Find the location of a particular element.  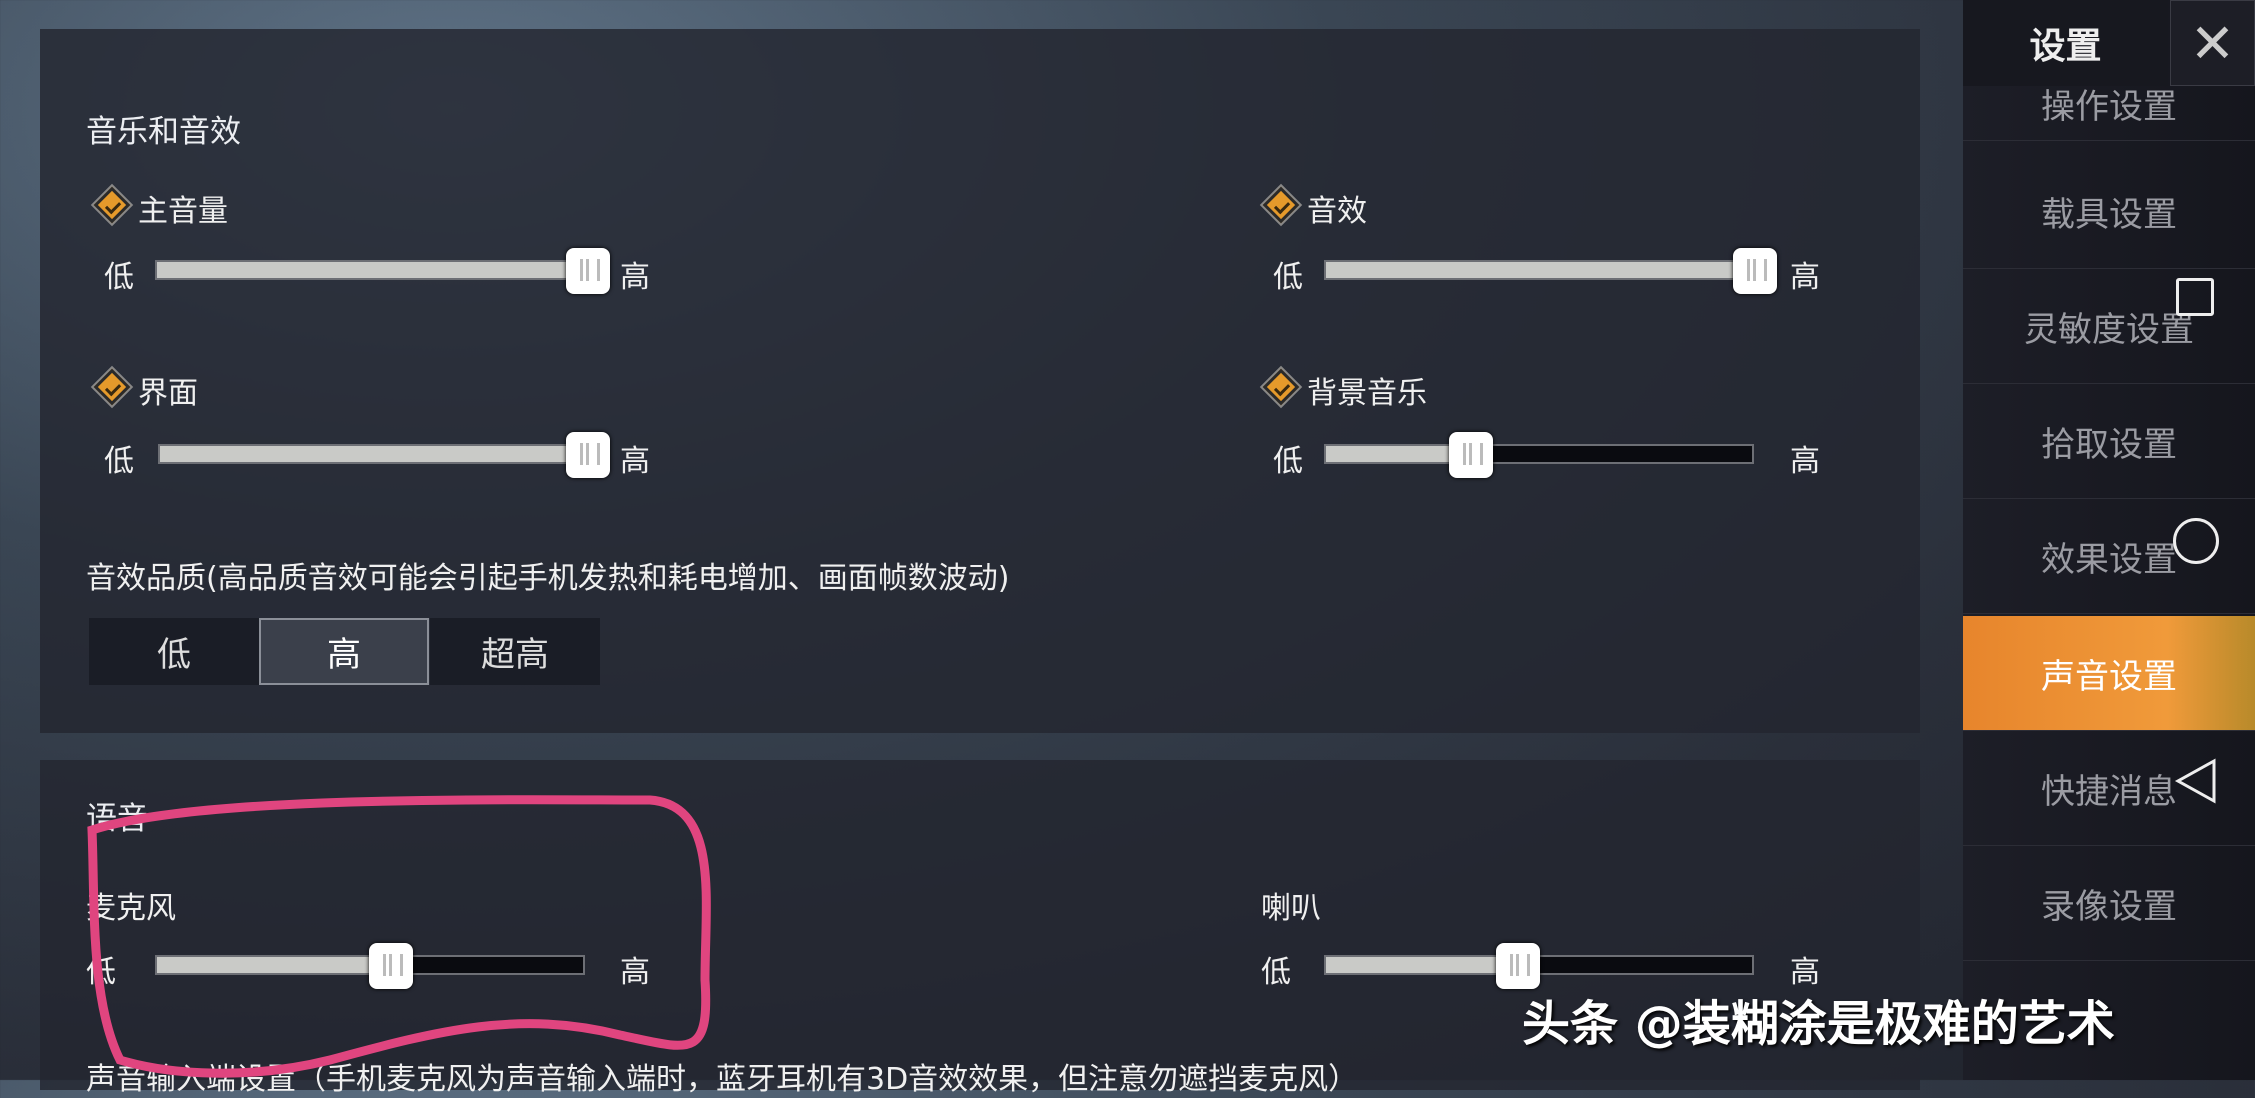

watermark: 头条 @装糊涂是极难的艺术 is located at coordinates (1818, 1024).